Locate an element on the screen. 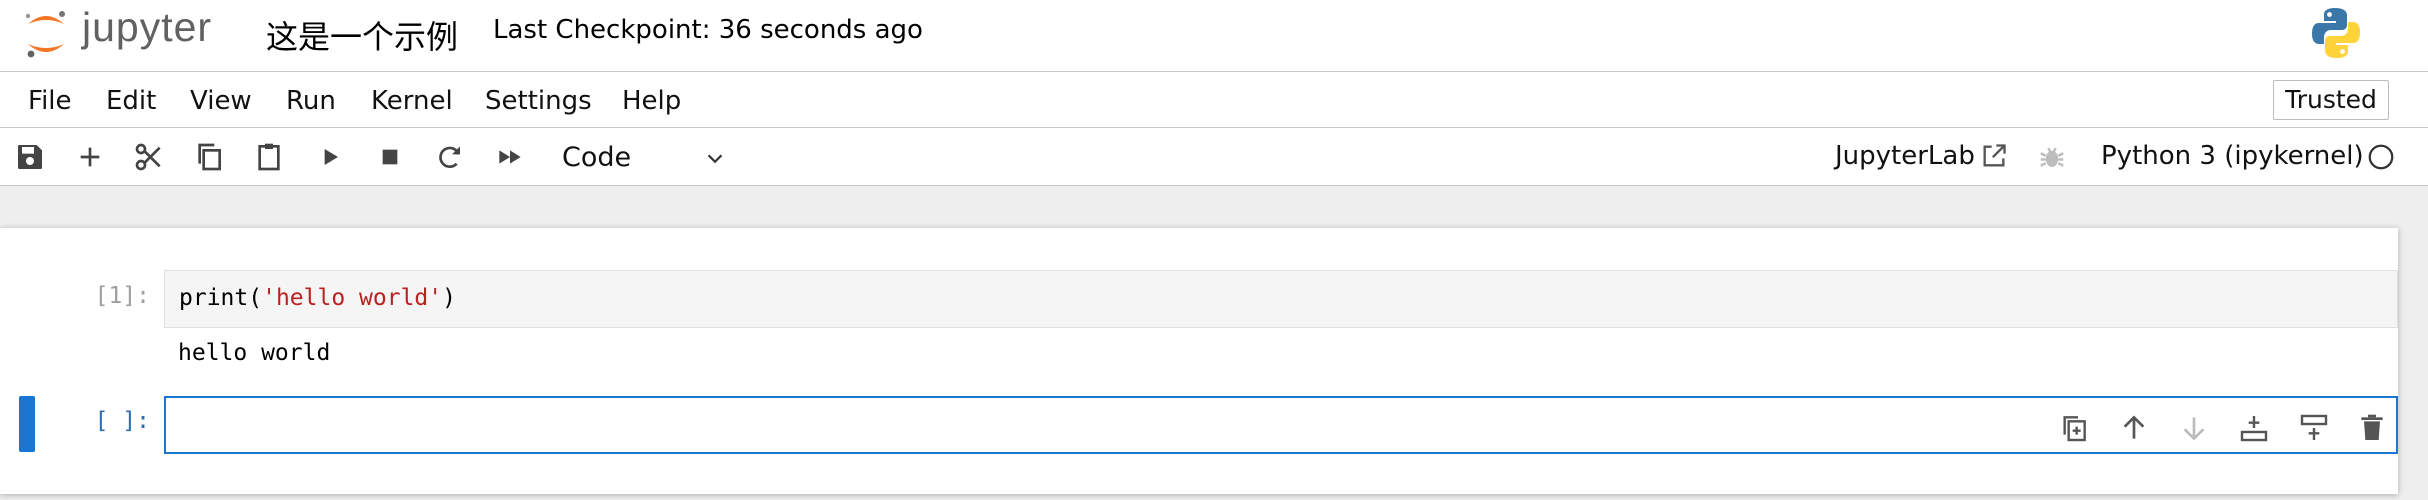 The height and width of the screenshot is (500, 2428). move-up-icon is located at coordinates (2134, 428).